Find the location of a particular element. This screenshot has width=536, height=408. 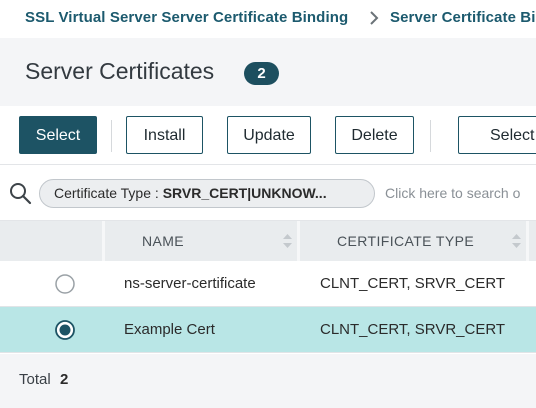

table-footer: Total 2 is located at coordinates (268, 381).